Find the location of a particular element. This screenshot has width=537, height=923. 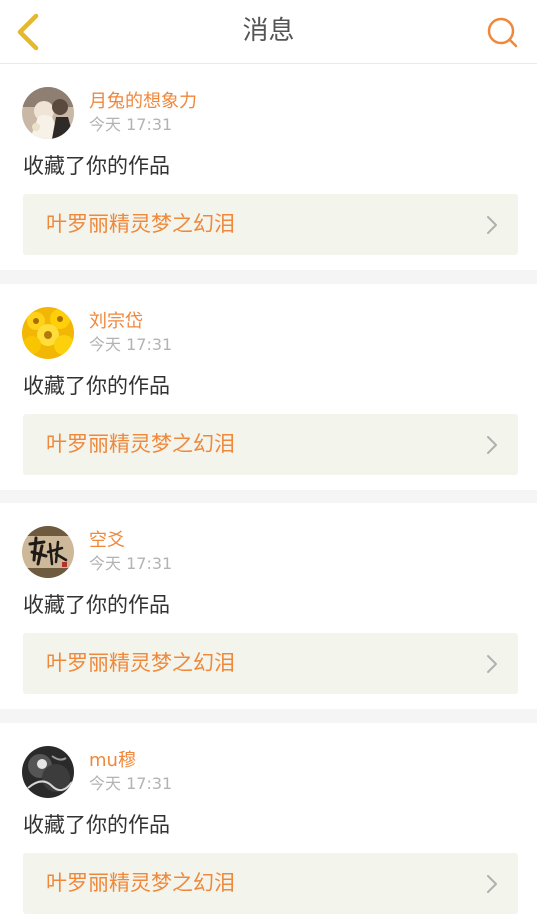

avatar-sunflower-icon is located at coordinates (48, 333).